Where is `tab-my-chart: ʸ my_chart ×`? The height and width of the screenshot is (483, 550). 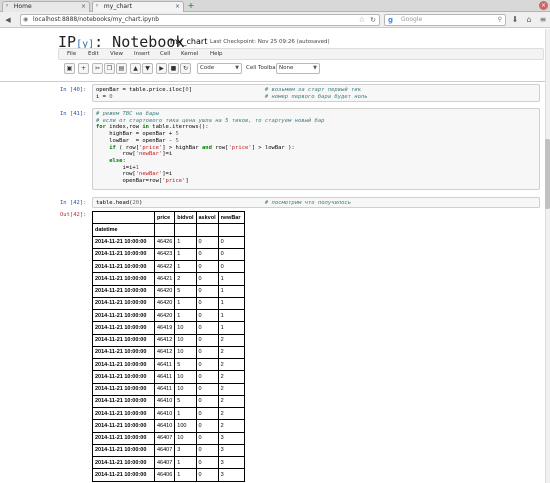
tab-my-chart: ʸ my_chart × is located at coordinates (138, 6).